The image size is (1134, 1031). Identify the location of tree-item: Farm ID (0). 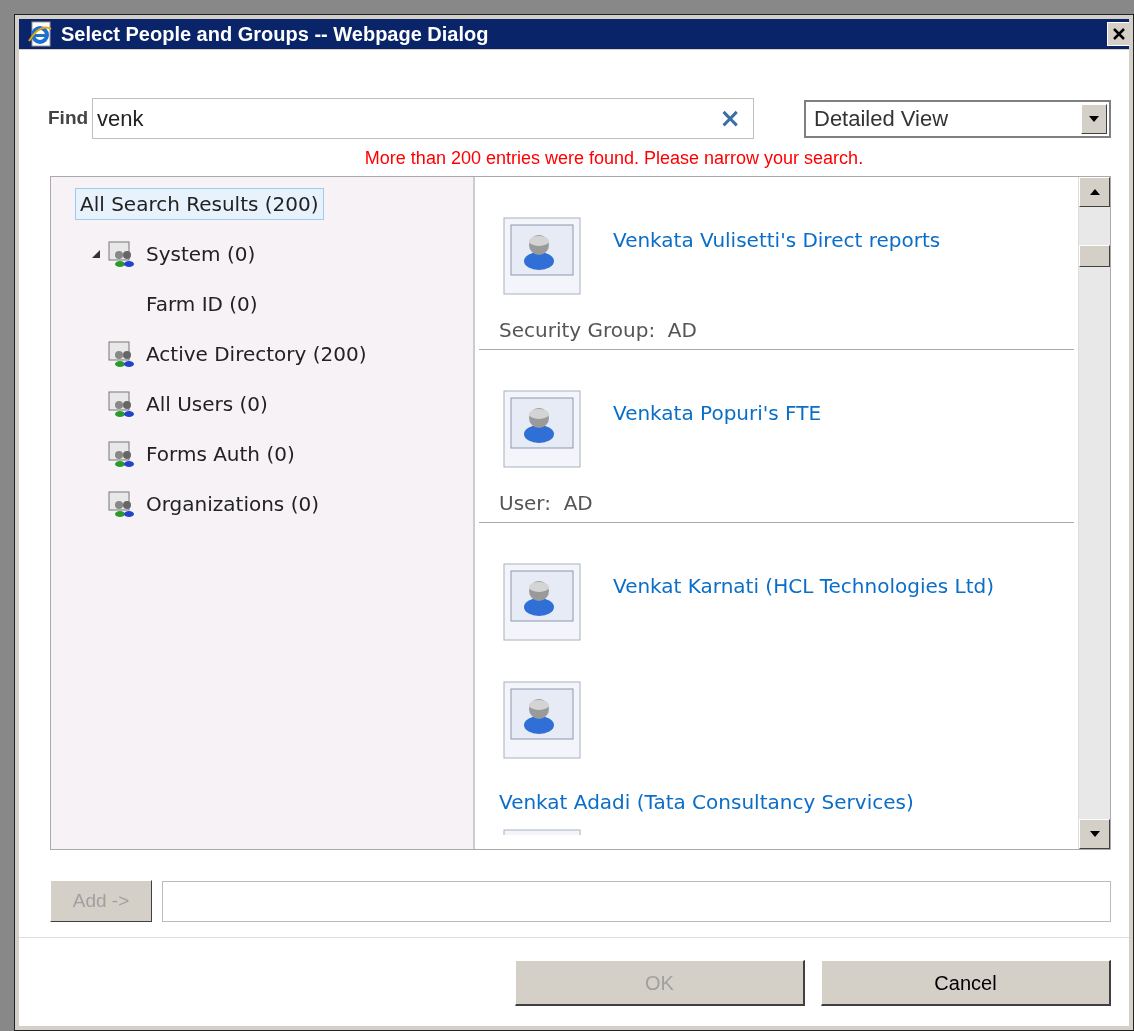
(202, 304).